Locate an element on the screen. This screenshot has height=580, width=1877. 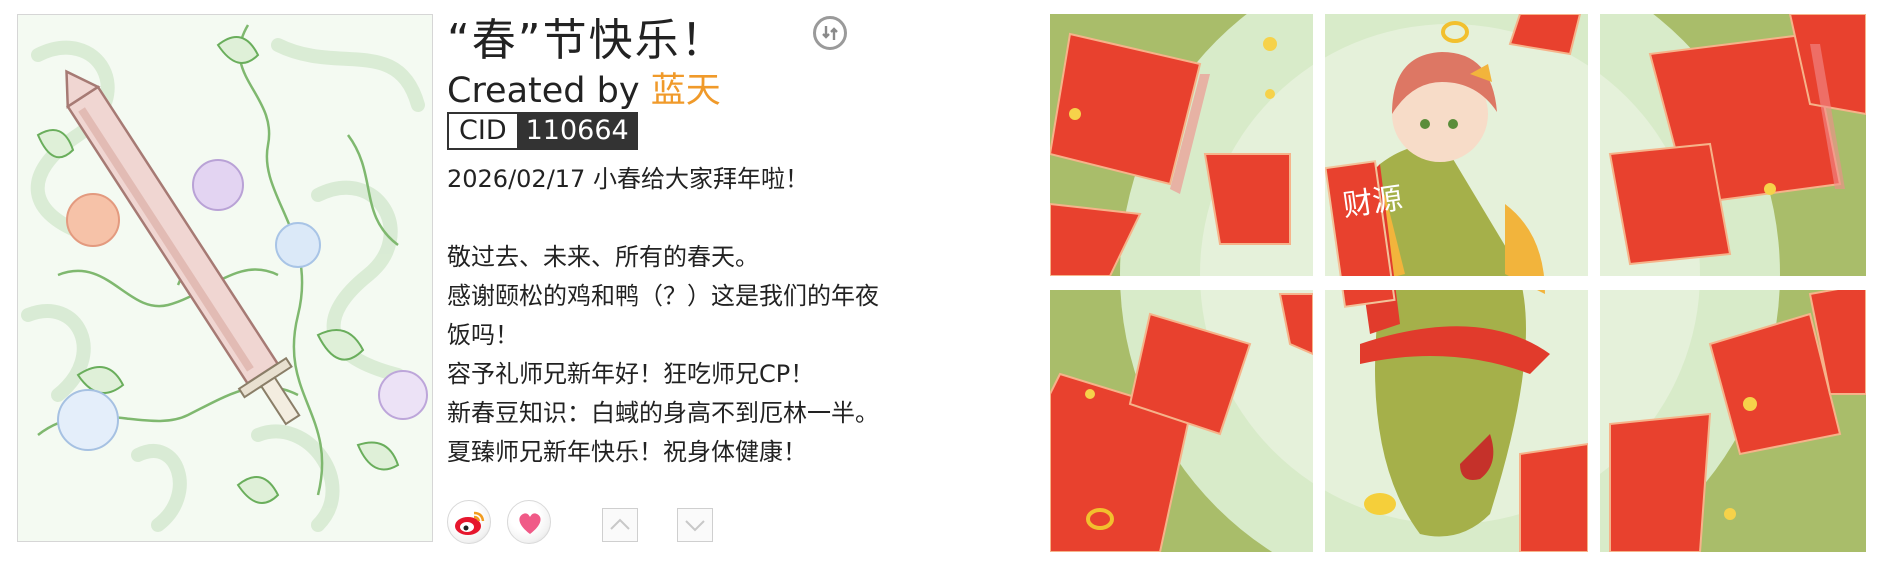
cid-badge: CID 110664 is located at coordinates (542, 131).